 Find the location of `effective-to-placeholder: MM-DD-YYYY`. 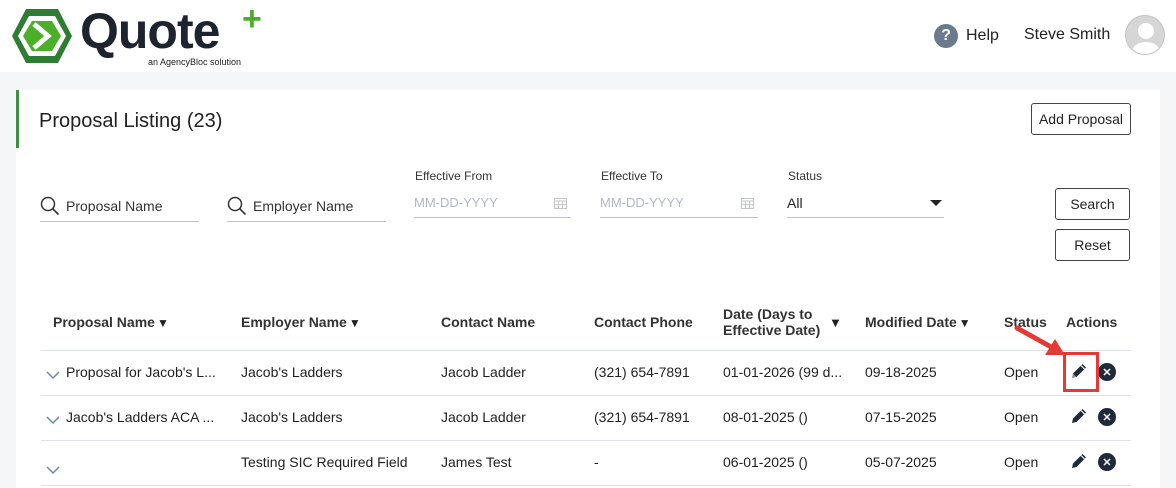

effective-to-placeholder: MM-DD-YYYY is located at coordinates (642, 202).